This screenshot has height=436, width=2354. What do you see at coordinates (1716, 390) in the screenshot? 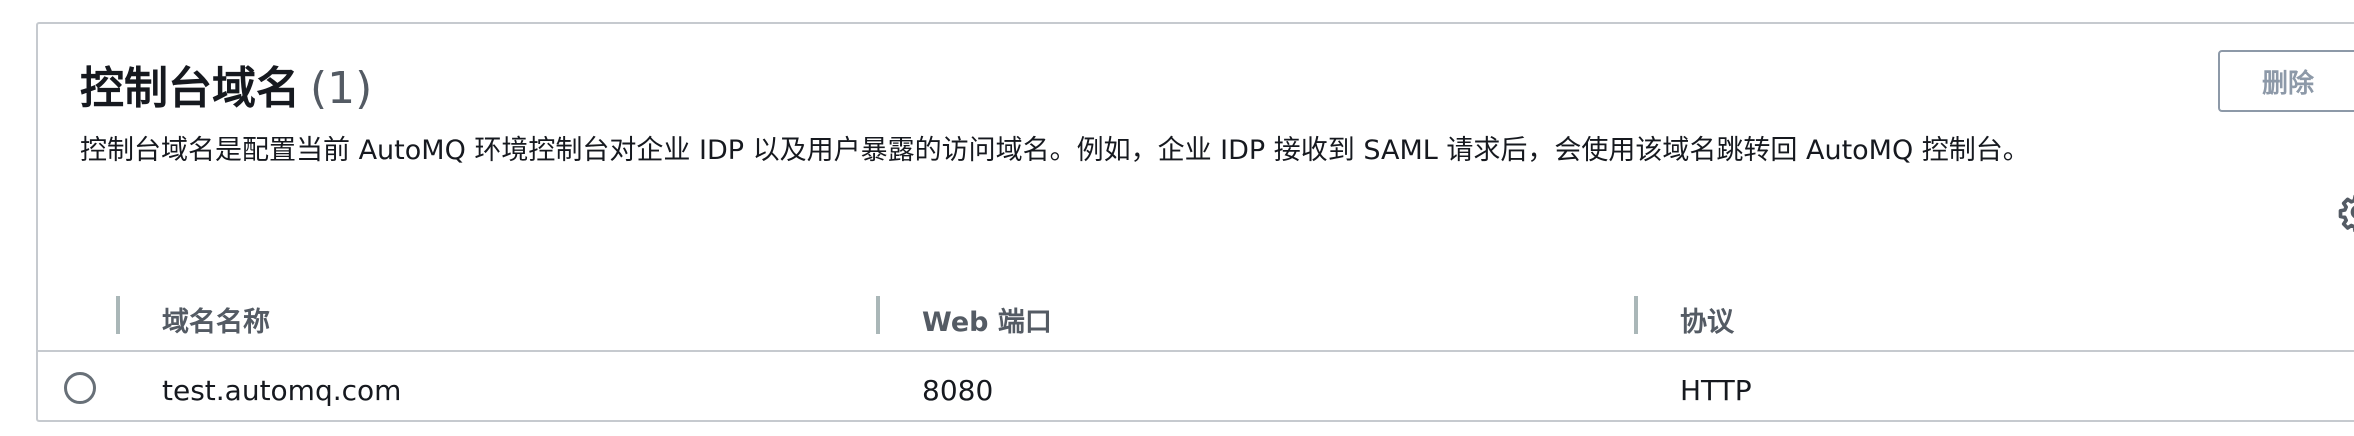
I see `protocol-cell: HTTP` at bounding box center [1716, 390].